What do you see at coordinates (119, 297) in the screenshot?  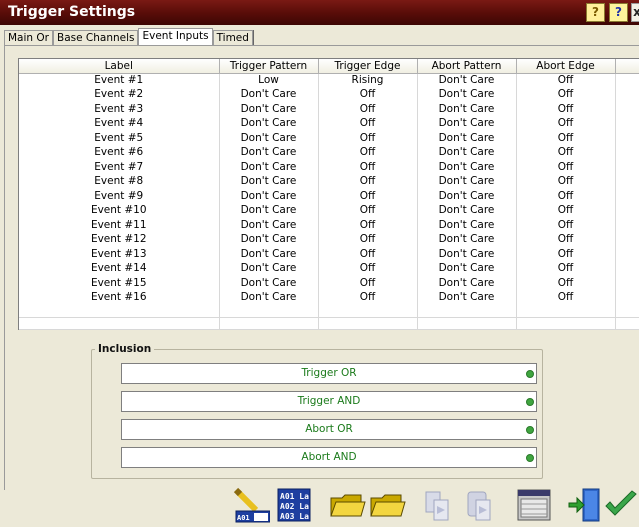 I see `table-cell: Event #16` at bounding box center [119, 297].